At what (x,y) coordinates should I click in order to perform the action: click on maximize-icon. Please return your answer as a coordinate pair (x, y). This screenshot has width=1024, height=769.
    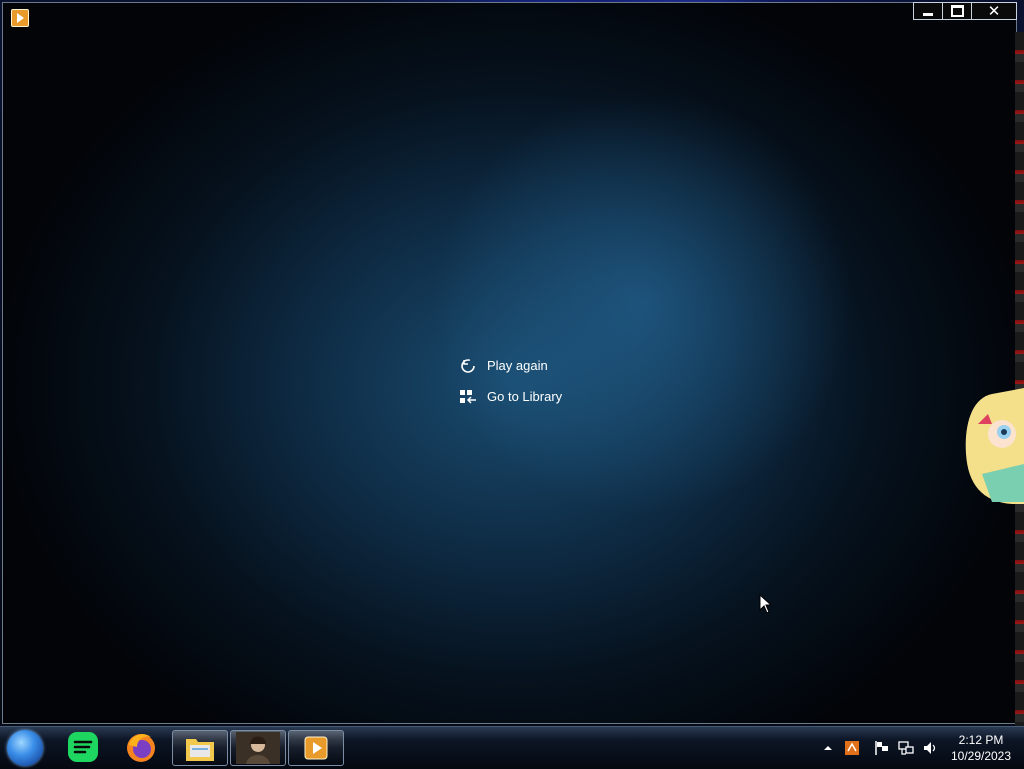
    Looking at the image, I should click on (957, 11).